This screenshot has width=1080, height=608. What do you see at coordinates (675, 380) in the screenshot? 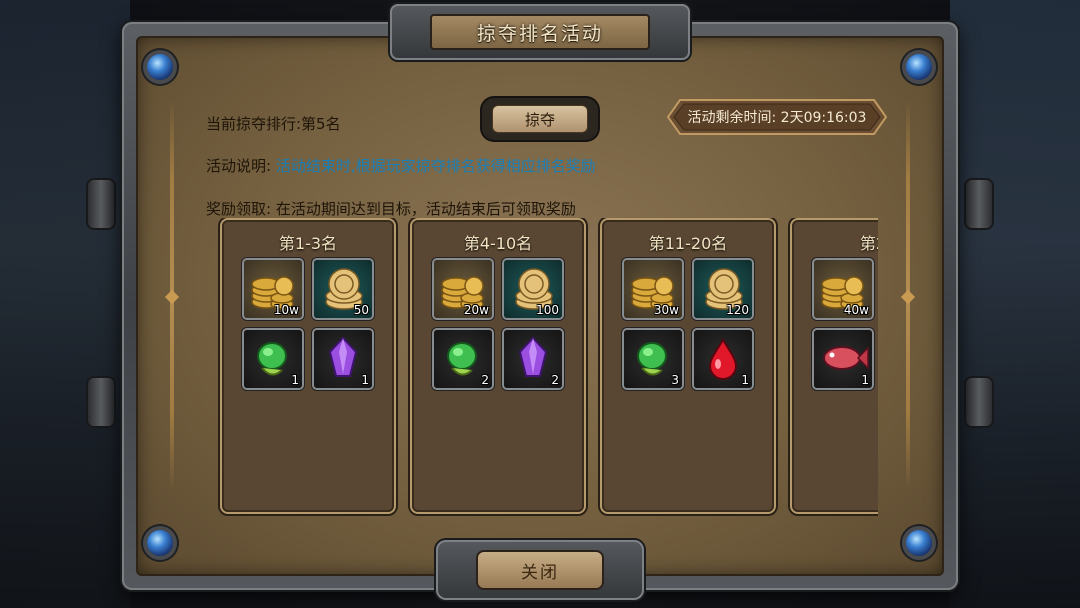
I see `item-quantity: 3` at bounding box center [675, 380].